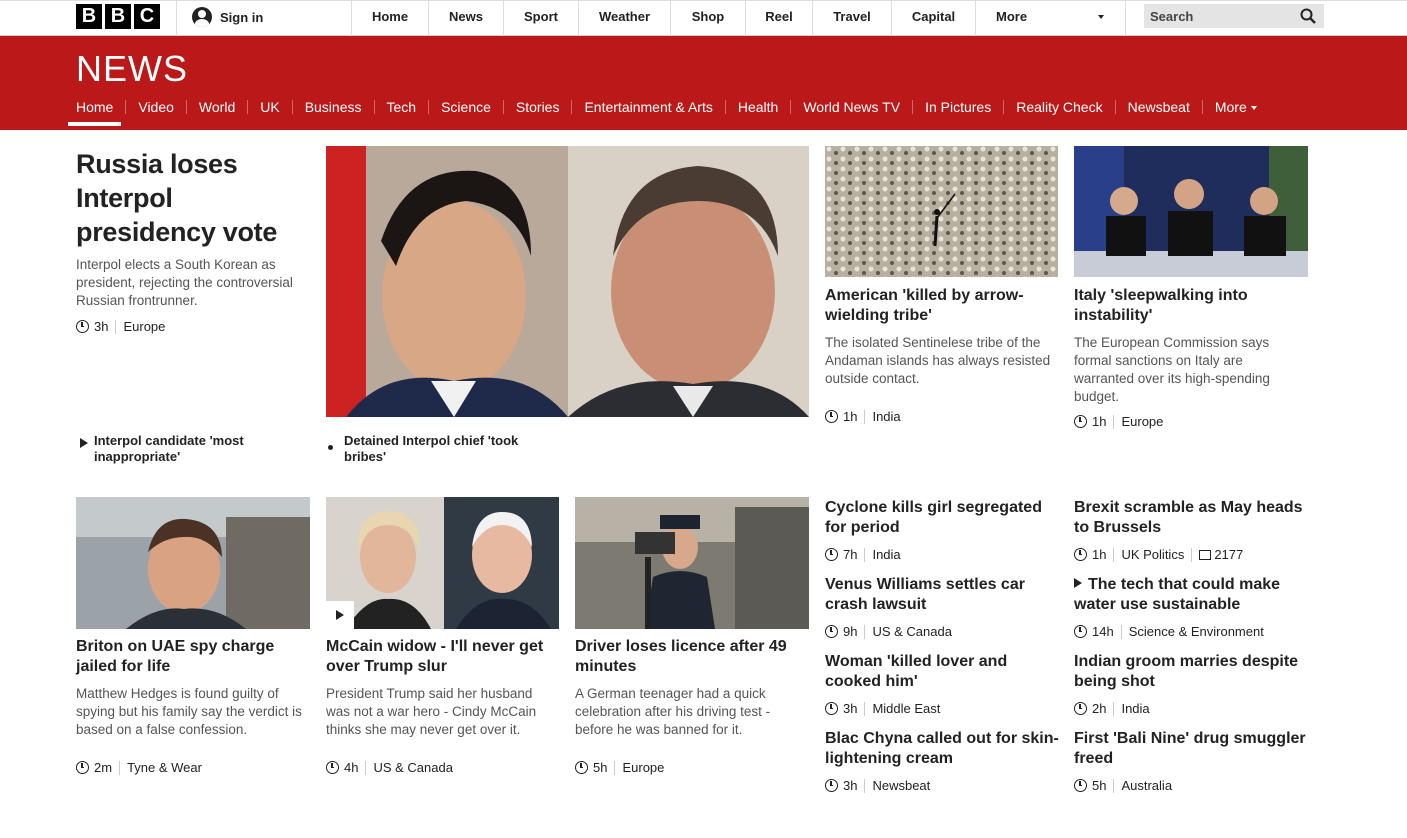  Describe the element at coordinates (1191, 306) in the screenshot. I see `story-headline: Italy 'sleepwalking into instability'` at that location.